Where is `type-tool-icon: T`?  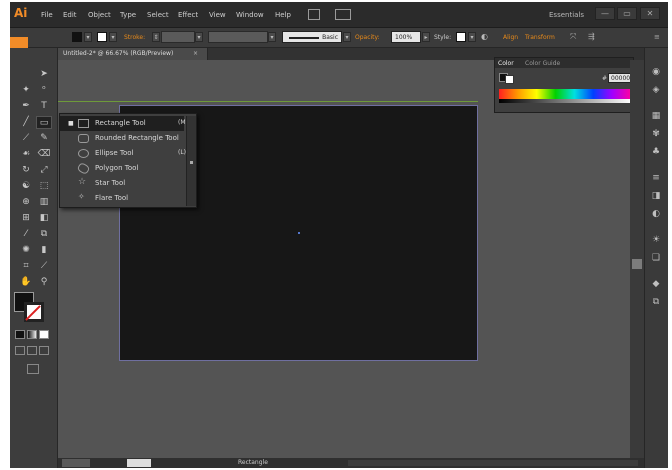 type-tool-icon: T is located at coordinates (44, 106).